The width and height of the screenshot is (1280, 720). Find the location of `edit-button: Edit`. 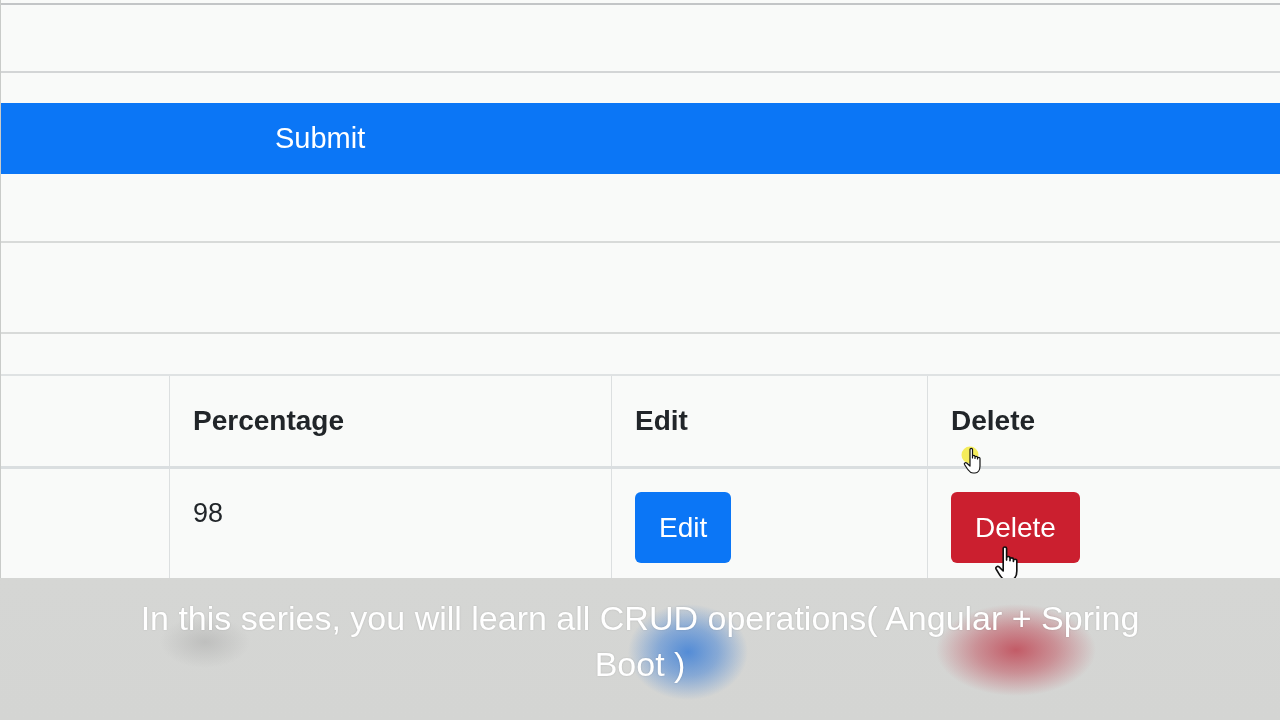

edit-button: Edit is located at coordinates (683, 527).